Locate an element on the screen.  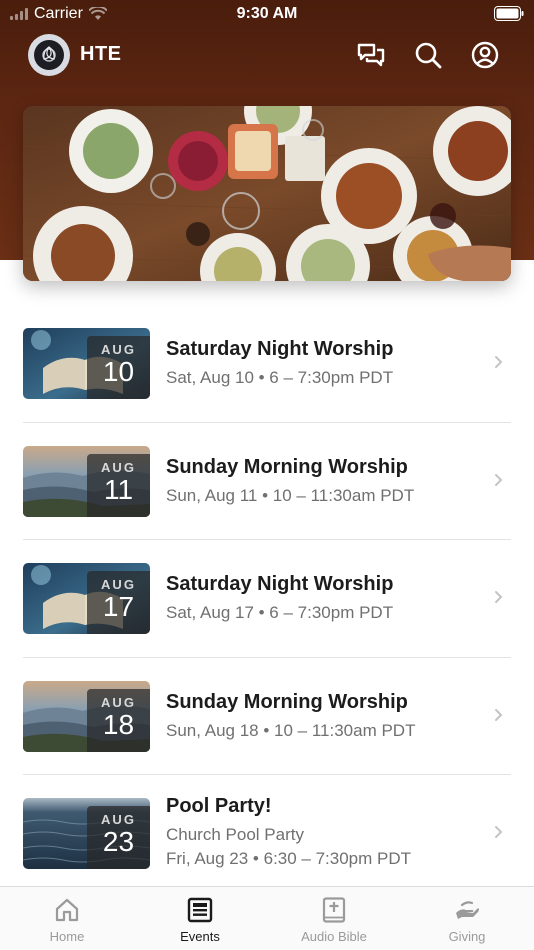
event-thumbnail: AUG 17 is located at coordinates (86, 598).